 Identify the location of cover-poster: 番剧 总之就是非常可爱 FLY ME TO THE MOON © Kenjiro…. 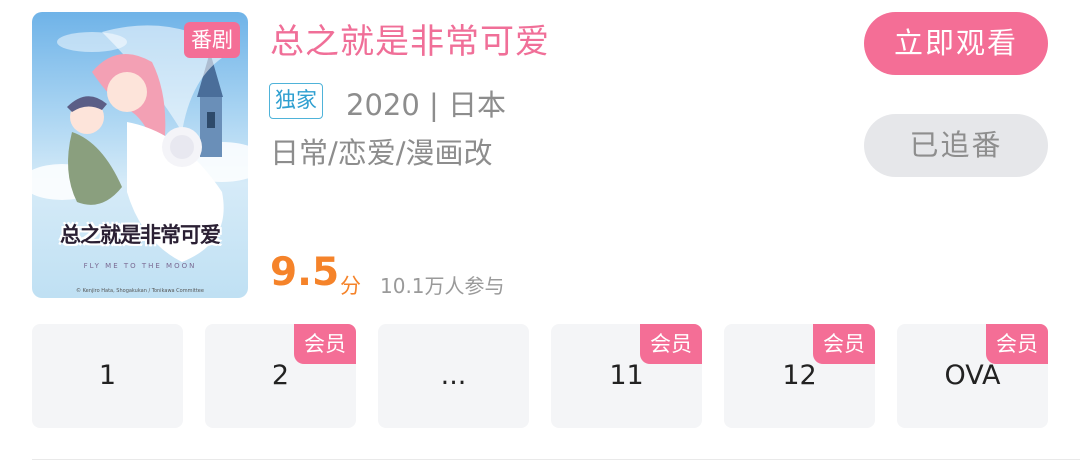
(140, 155).